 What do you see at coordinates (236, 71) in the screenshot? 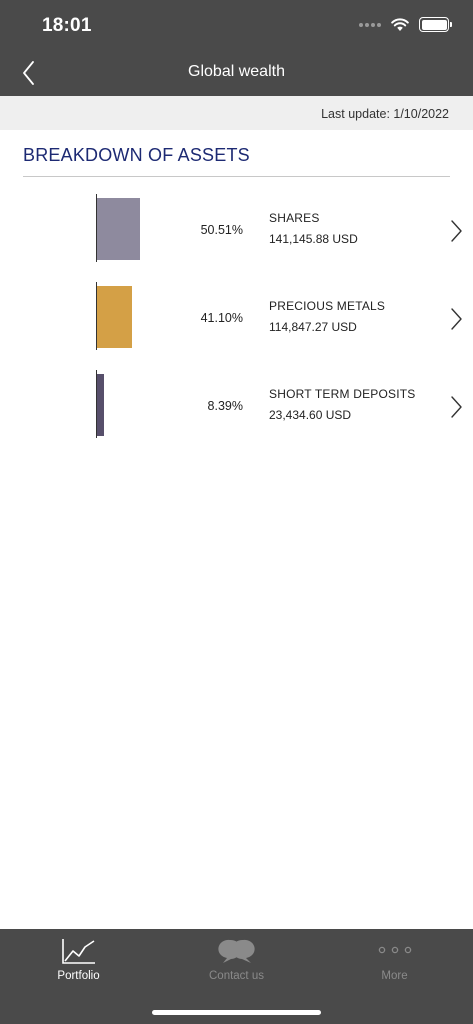
I see `page-title: Global wealth` at bounding box center [236, 71].